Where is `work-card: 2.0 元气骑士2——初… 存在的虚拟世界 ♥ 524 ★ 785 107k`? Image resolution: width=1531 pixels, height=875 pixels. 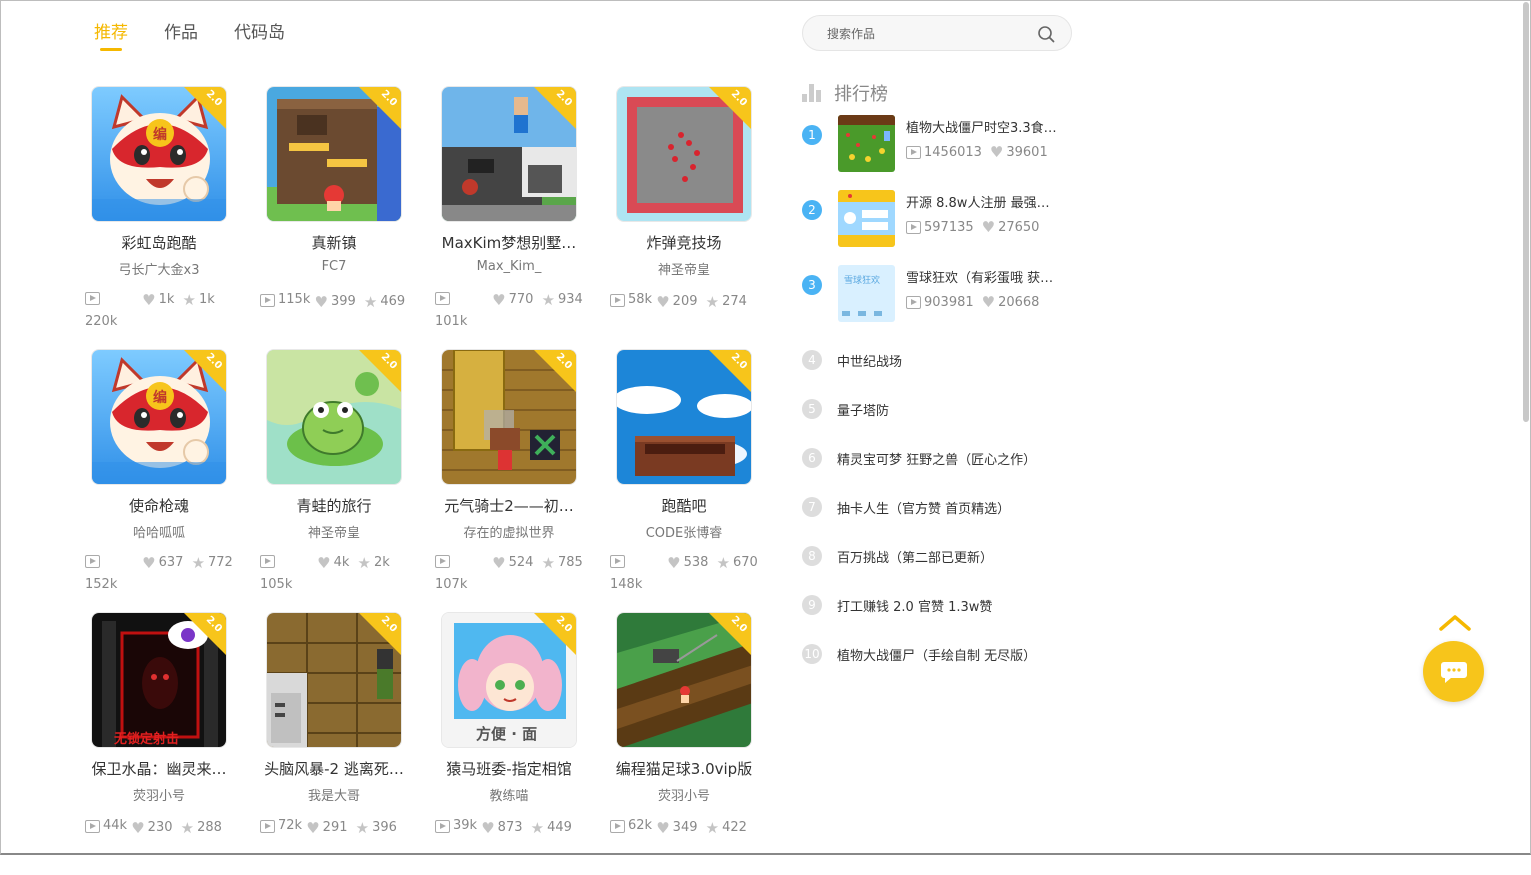 work-card: 2.0 元气骑士2——初… 存在的虚拟世界 ♥ 524 ★ 785 107k is located at coordinates (521, 480).